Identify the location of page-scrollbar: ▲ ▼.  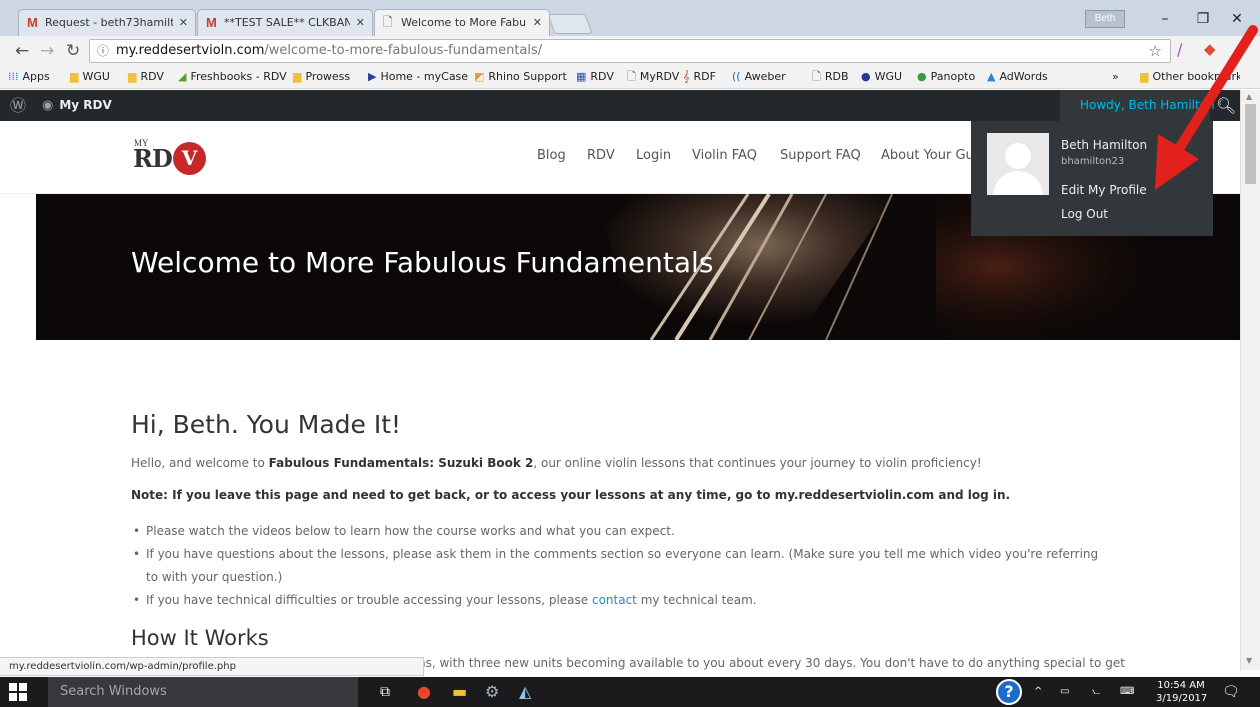
(1250, 380).